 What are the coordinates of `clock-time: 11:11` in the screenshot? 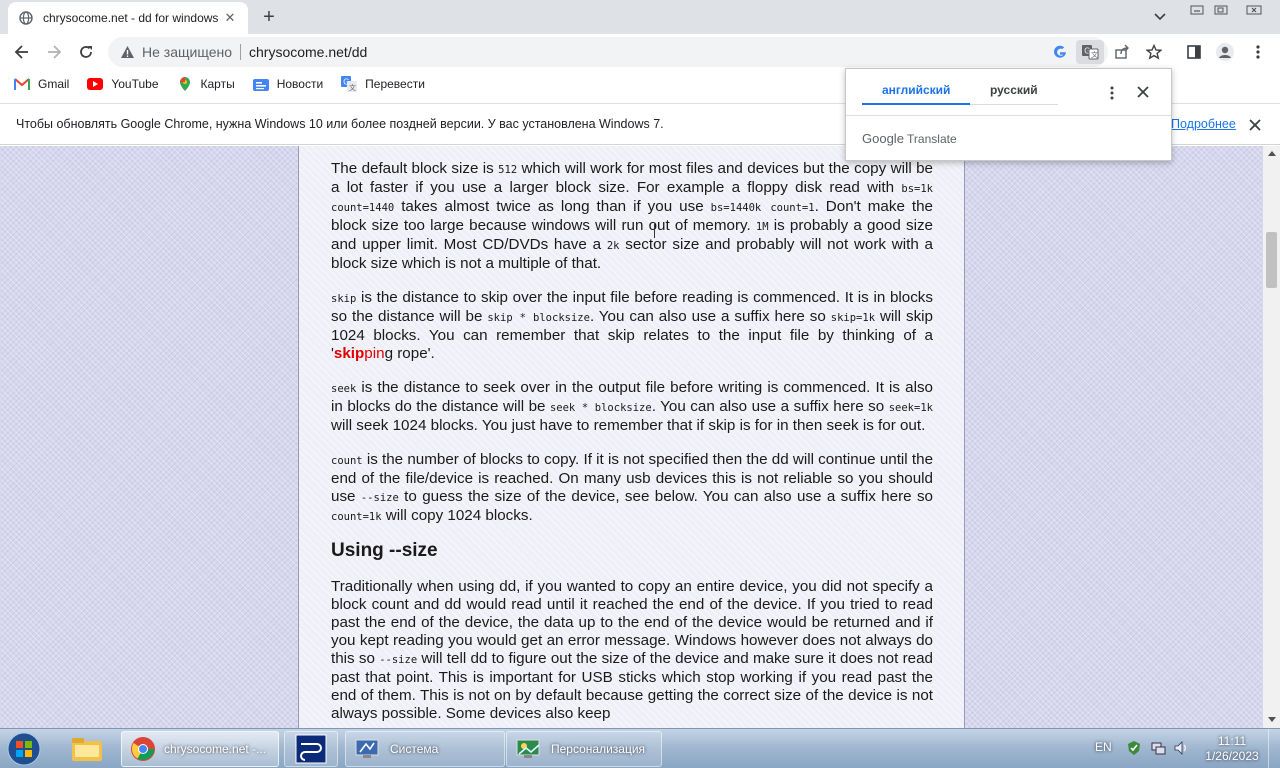 It's located at (1232, 741).